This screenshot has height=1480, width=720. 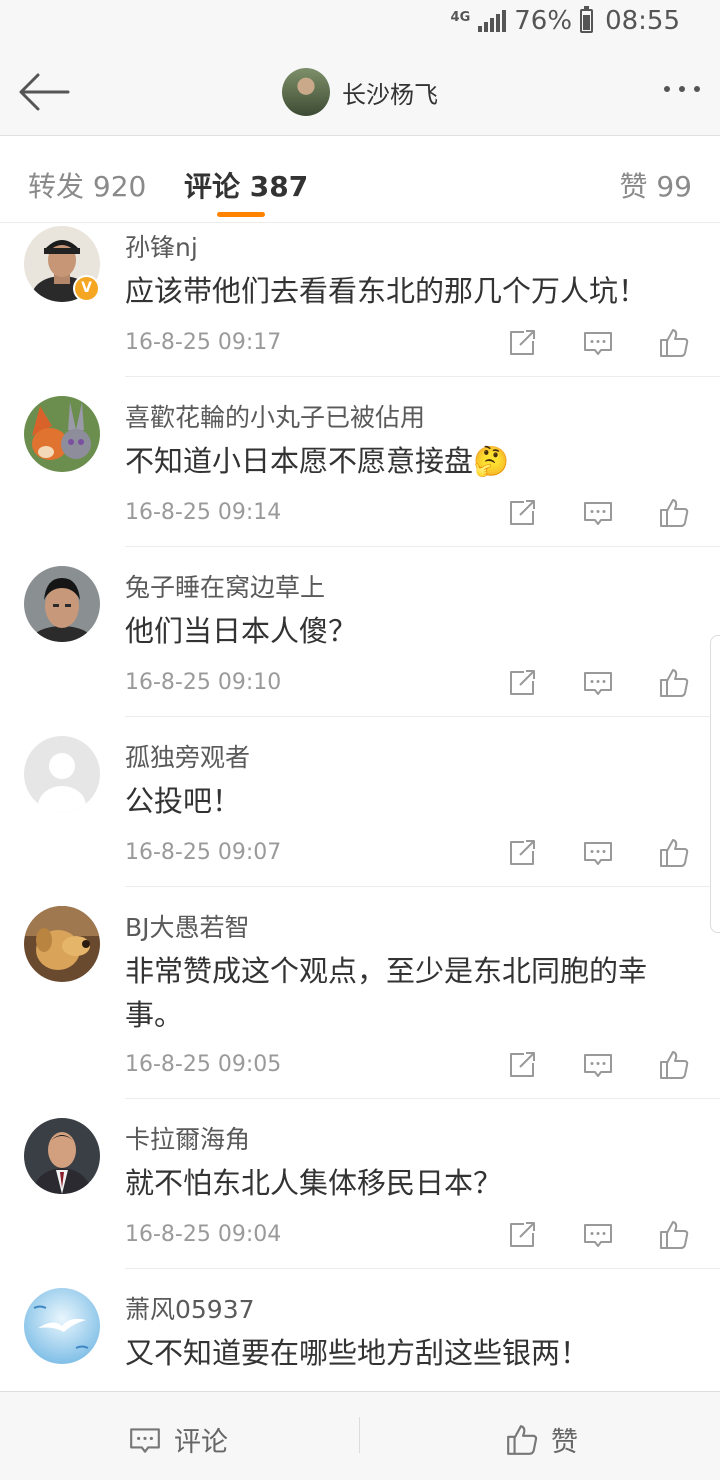 What do you see at coordinates (203, 512) in the screenshot?
I see `comment-time: 16-8-25 09:14` at bounding box center [203, 512].